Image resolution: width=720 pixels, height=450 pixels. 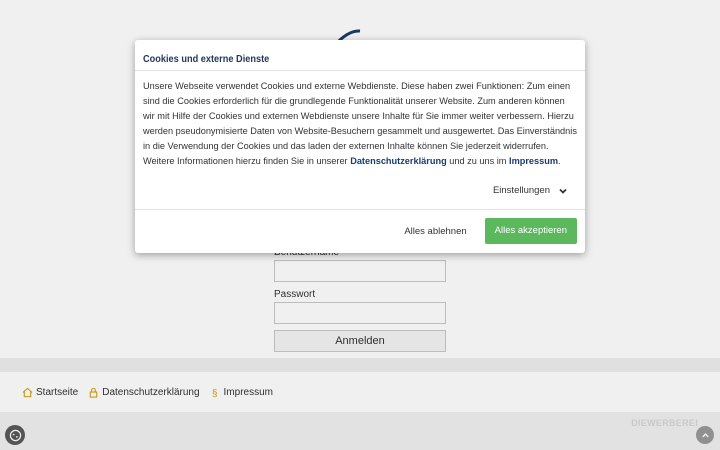 I want to click on decline-all-button: Alles ablehnen, so click(x=435, y=231).